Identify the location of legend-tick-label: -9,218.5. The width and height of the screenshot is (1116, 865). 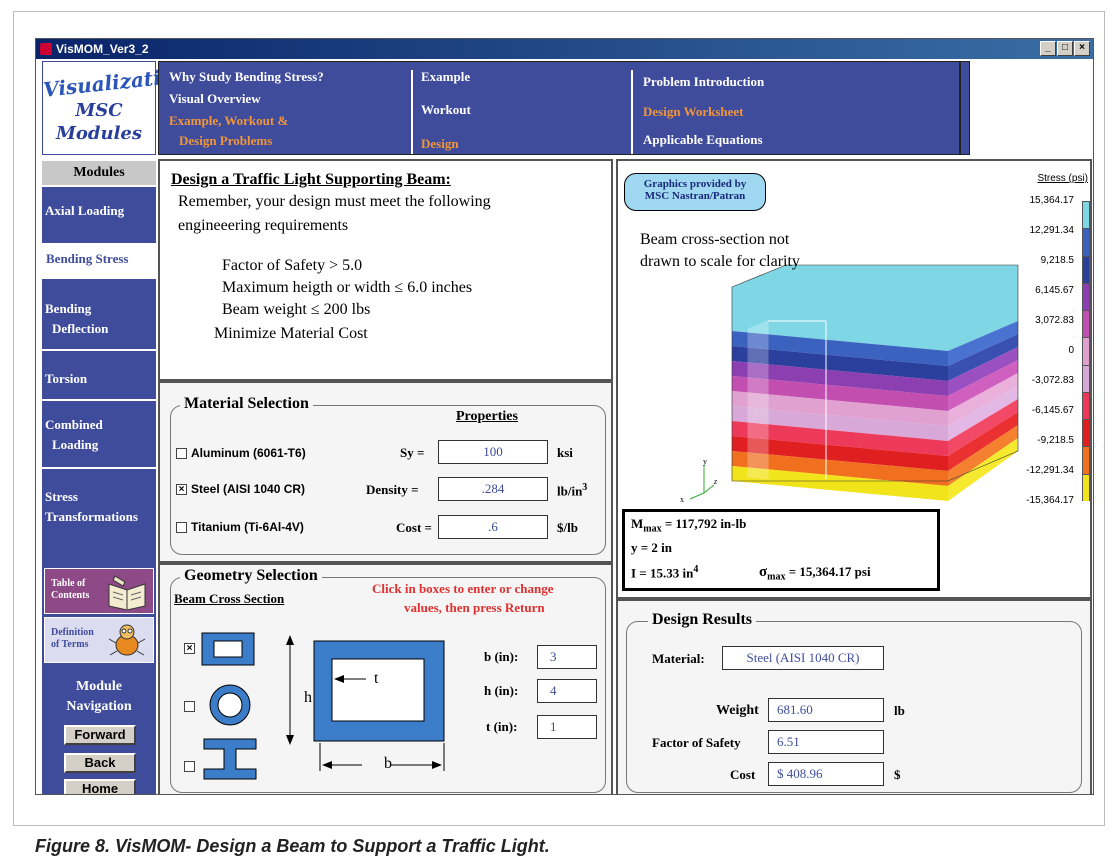
(1055, 440).